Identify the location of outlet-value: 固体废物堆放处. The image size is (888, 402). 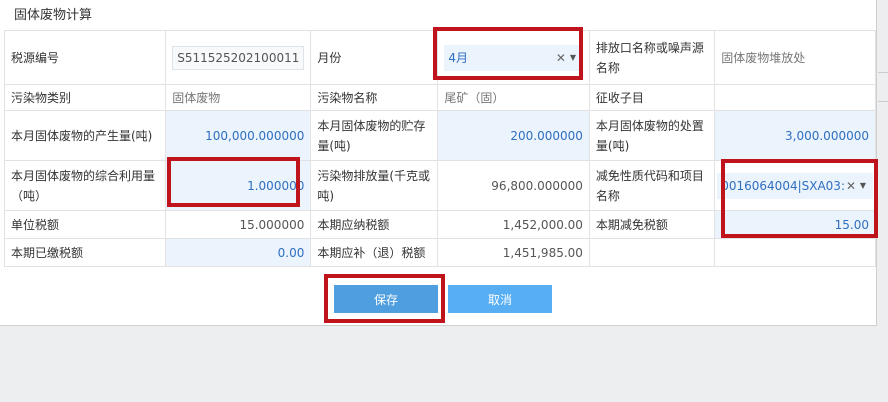
(795, 57).